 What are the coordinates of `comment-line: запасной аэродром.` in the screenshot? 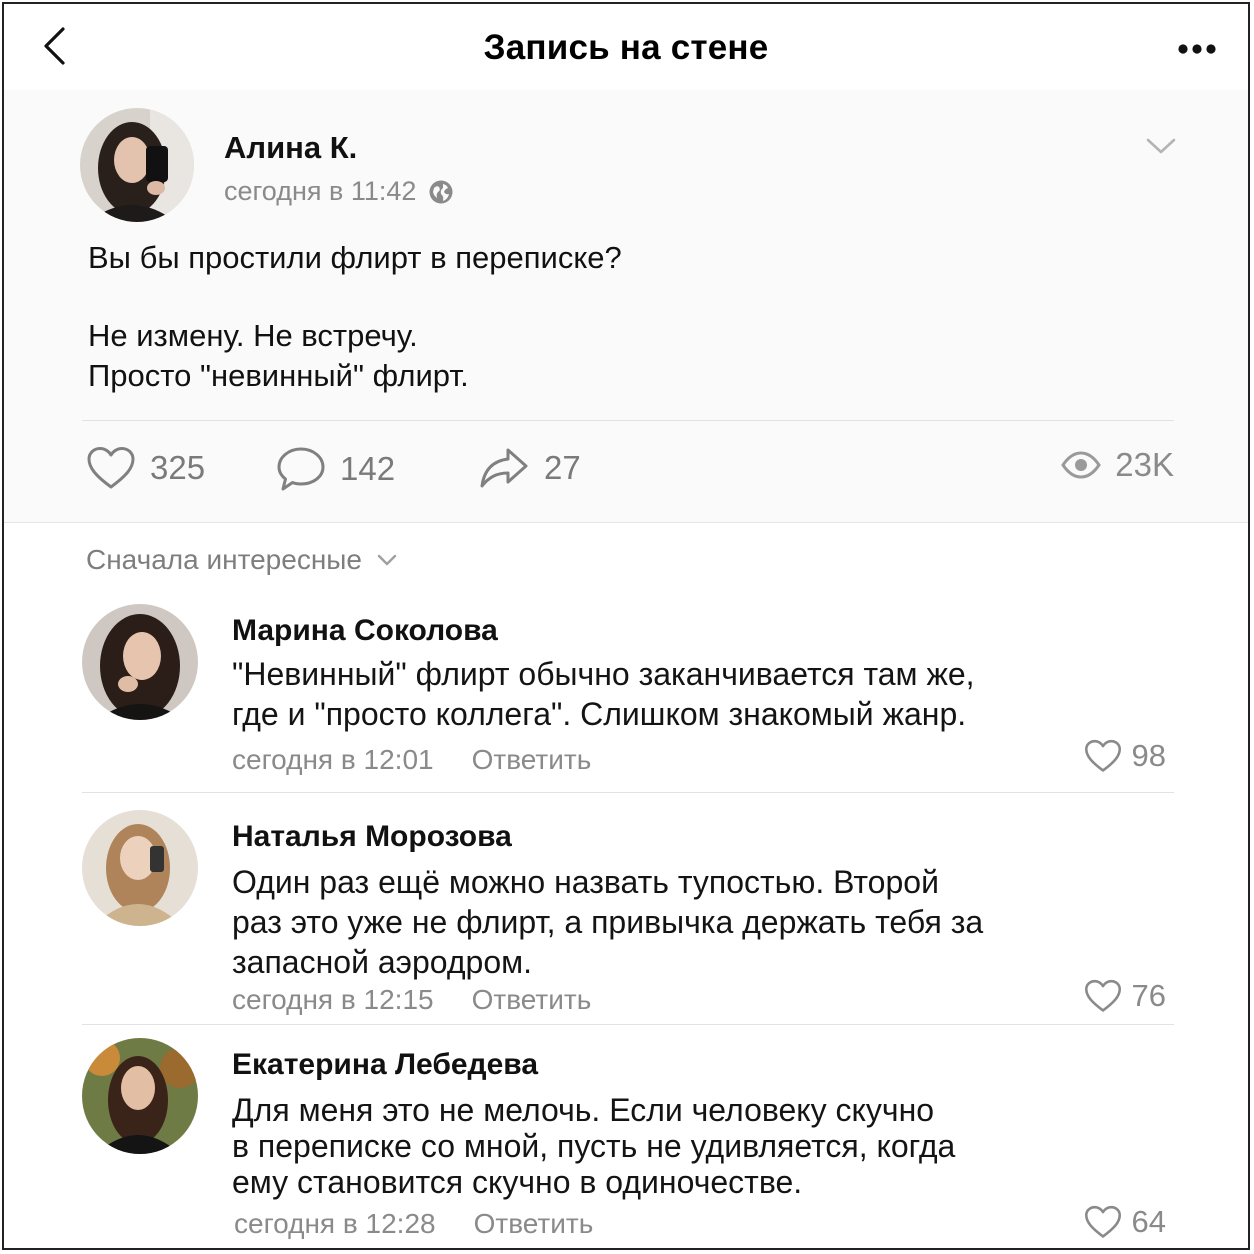 It's located at (382, 962).